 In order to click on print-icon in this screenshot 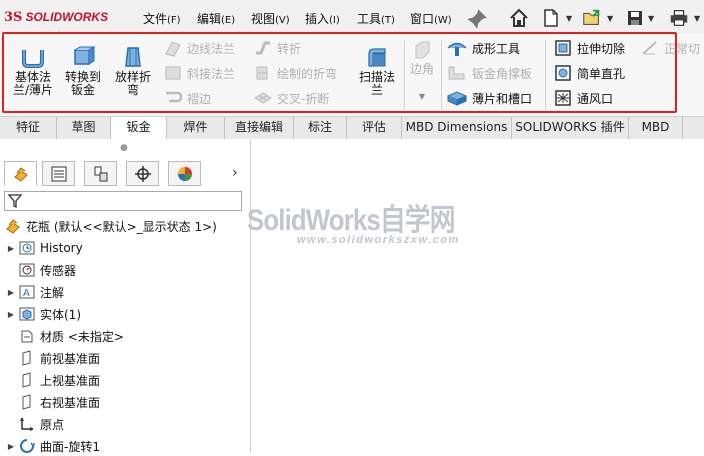, I will do `click(679, 18)`.